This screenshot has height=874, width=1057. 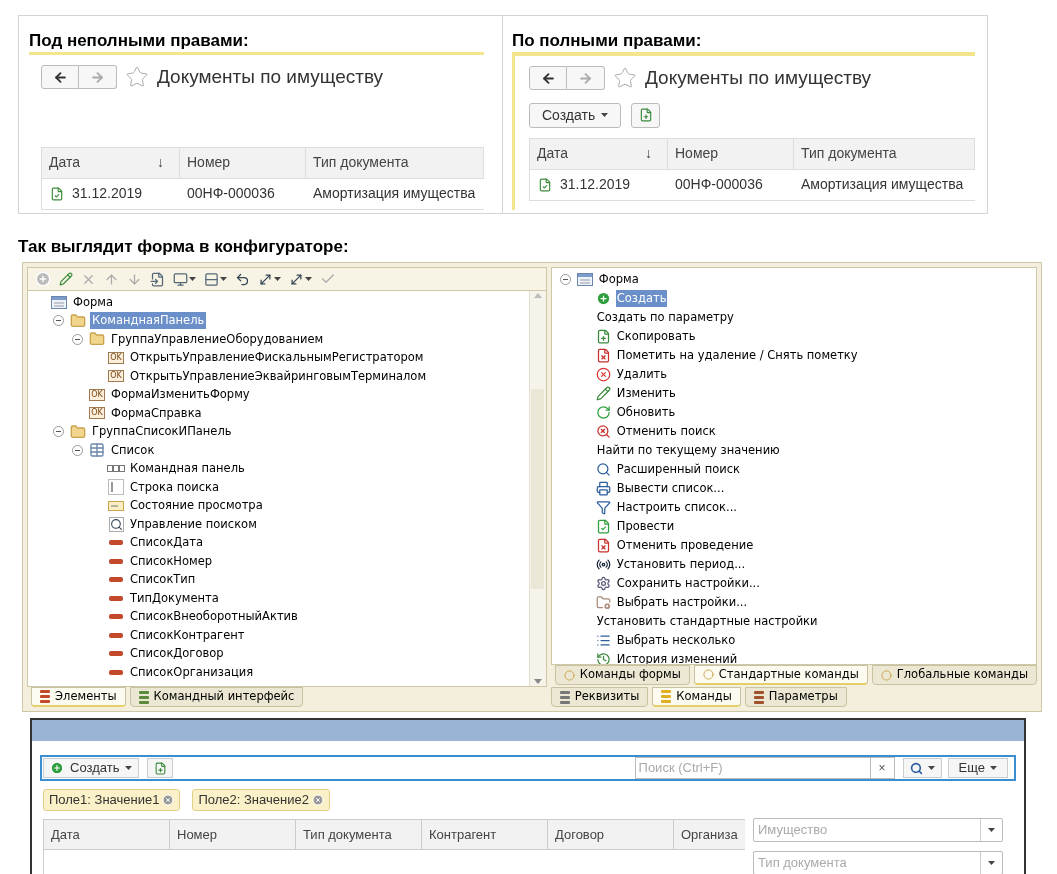 I want to click on panel-tab: Элементы, so click(x=78, y=697).